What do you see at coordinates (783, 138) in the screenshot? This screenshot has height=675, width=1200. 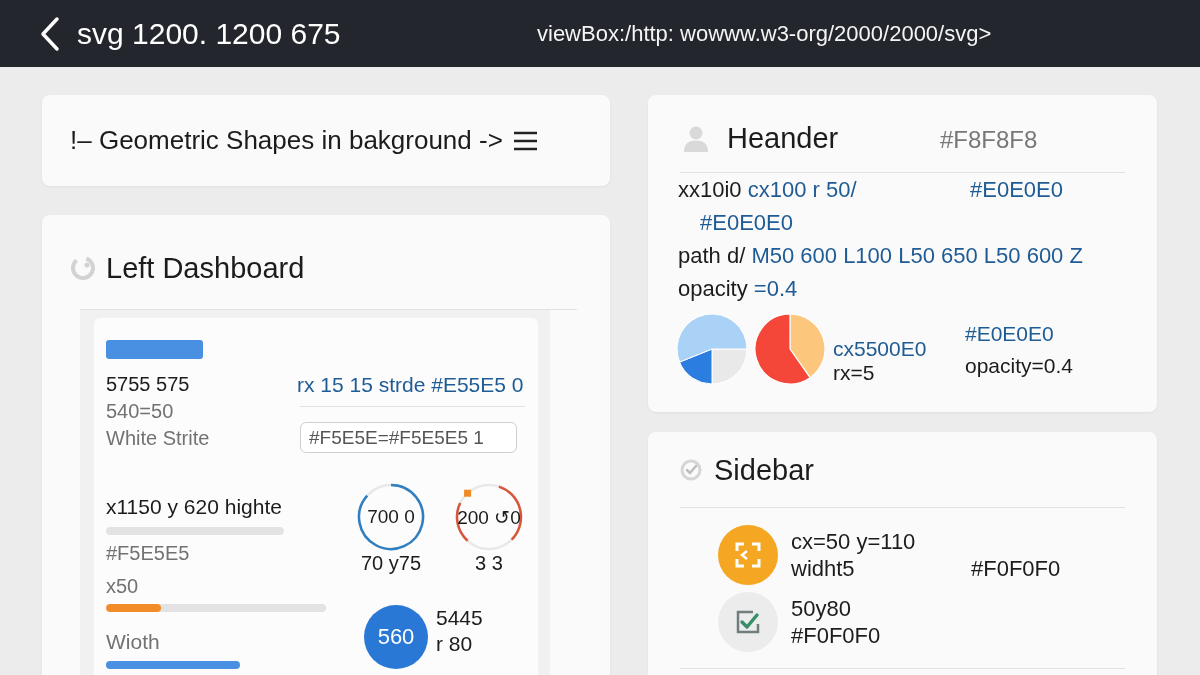 I see `card-title: Heander` at bounding box center [783, 138].